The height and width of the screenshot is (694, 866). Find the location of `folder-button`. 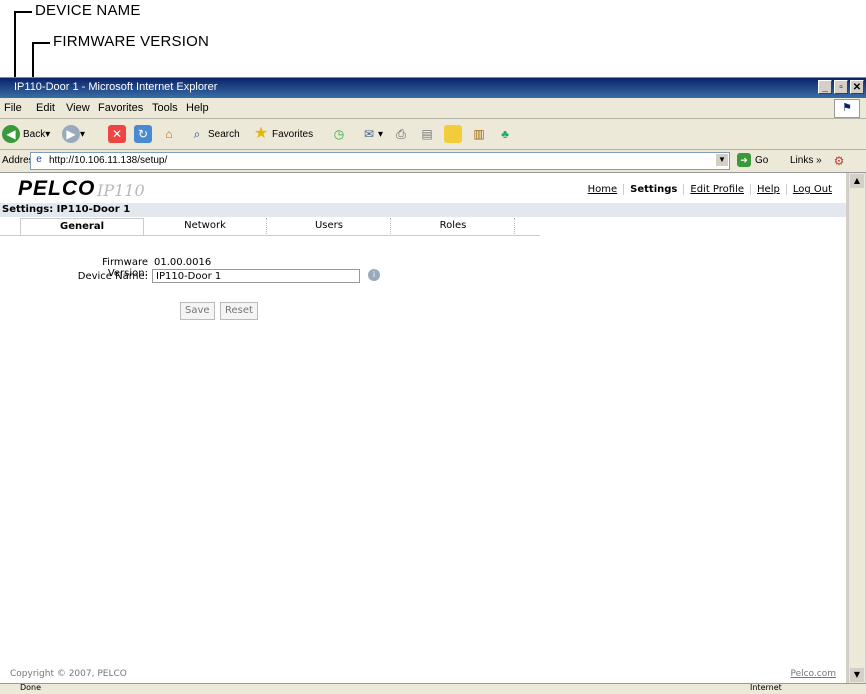

folder-button is located at coordinates (453, 134).